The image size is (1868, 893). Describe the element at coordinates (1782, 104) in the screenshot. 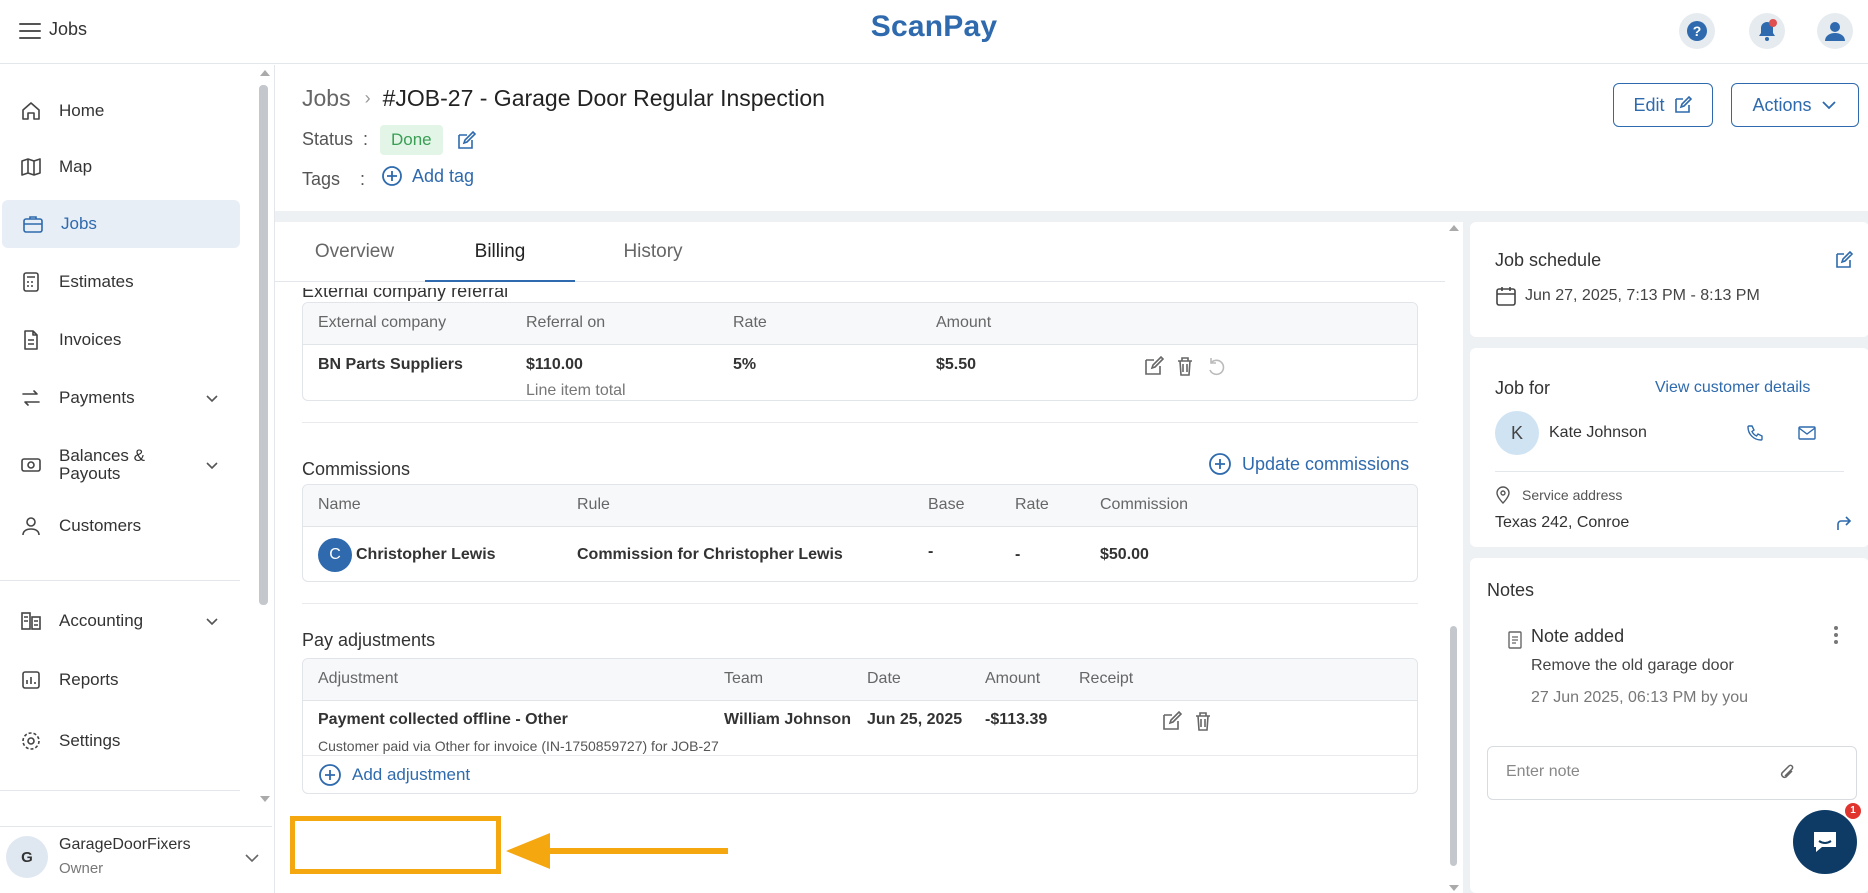

I see `actions-button-label: Actions` at that location.